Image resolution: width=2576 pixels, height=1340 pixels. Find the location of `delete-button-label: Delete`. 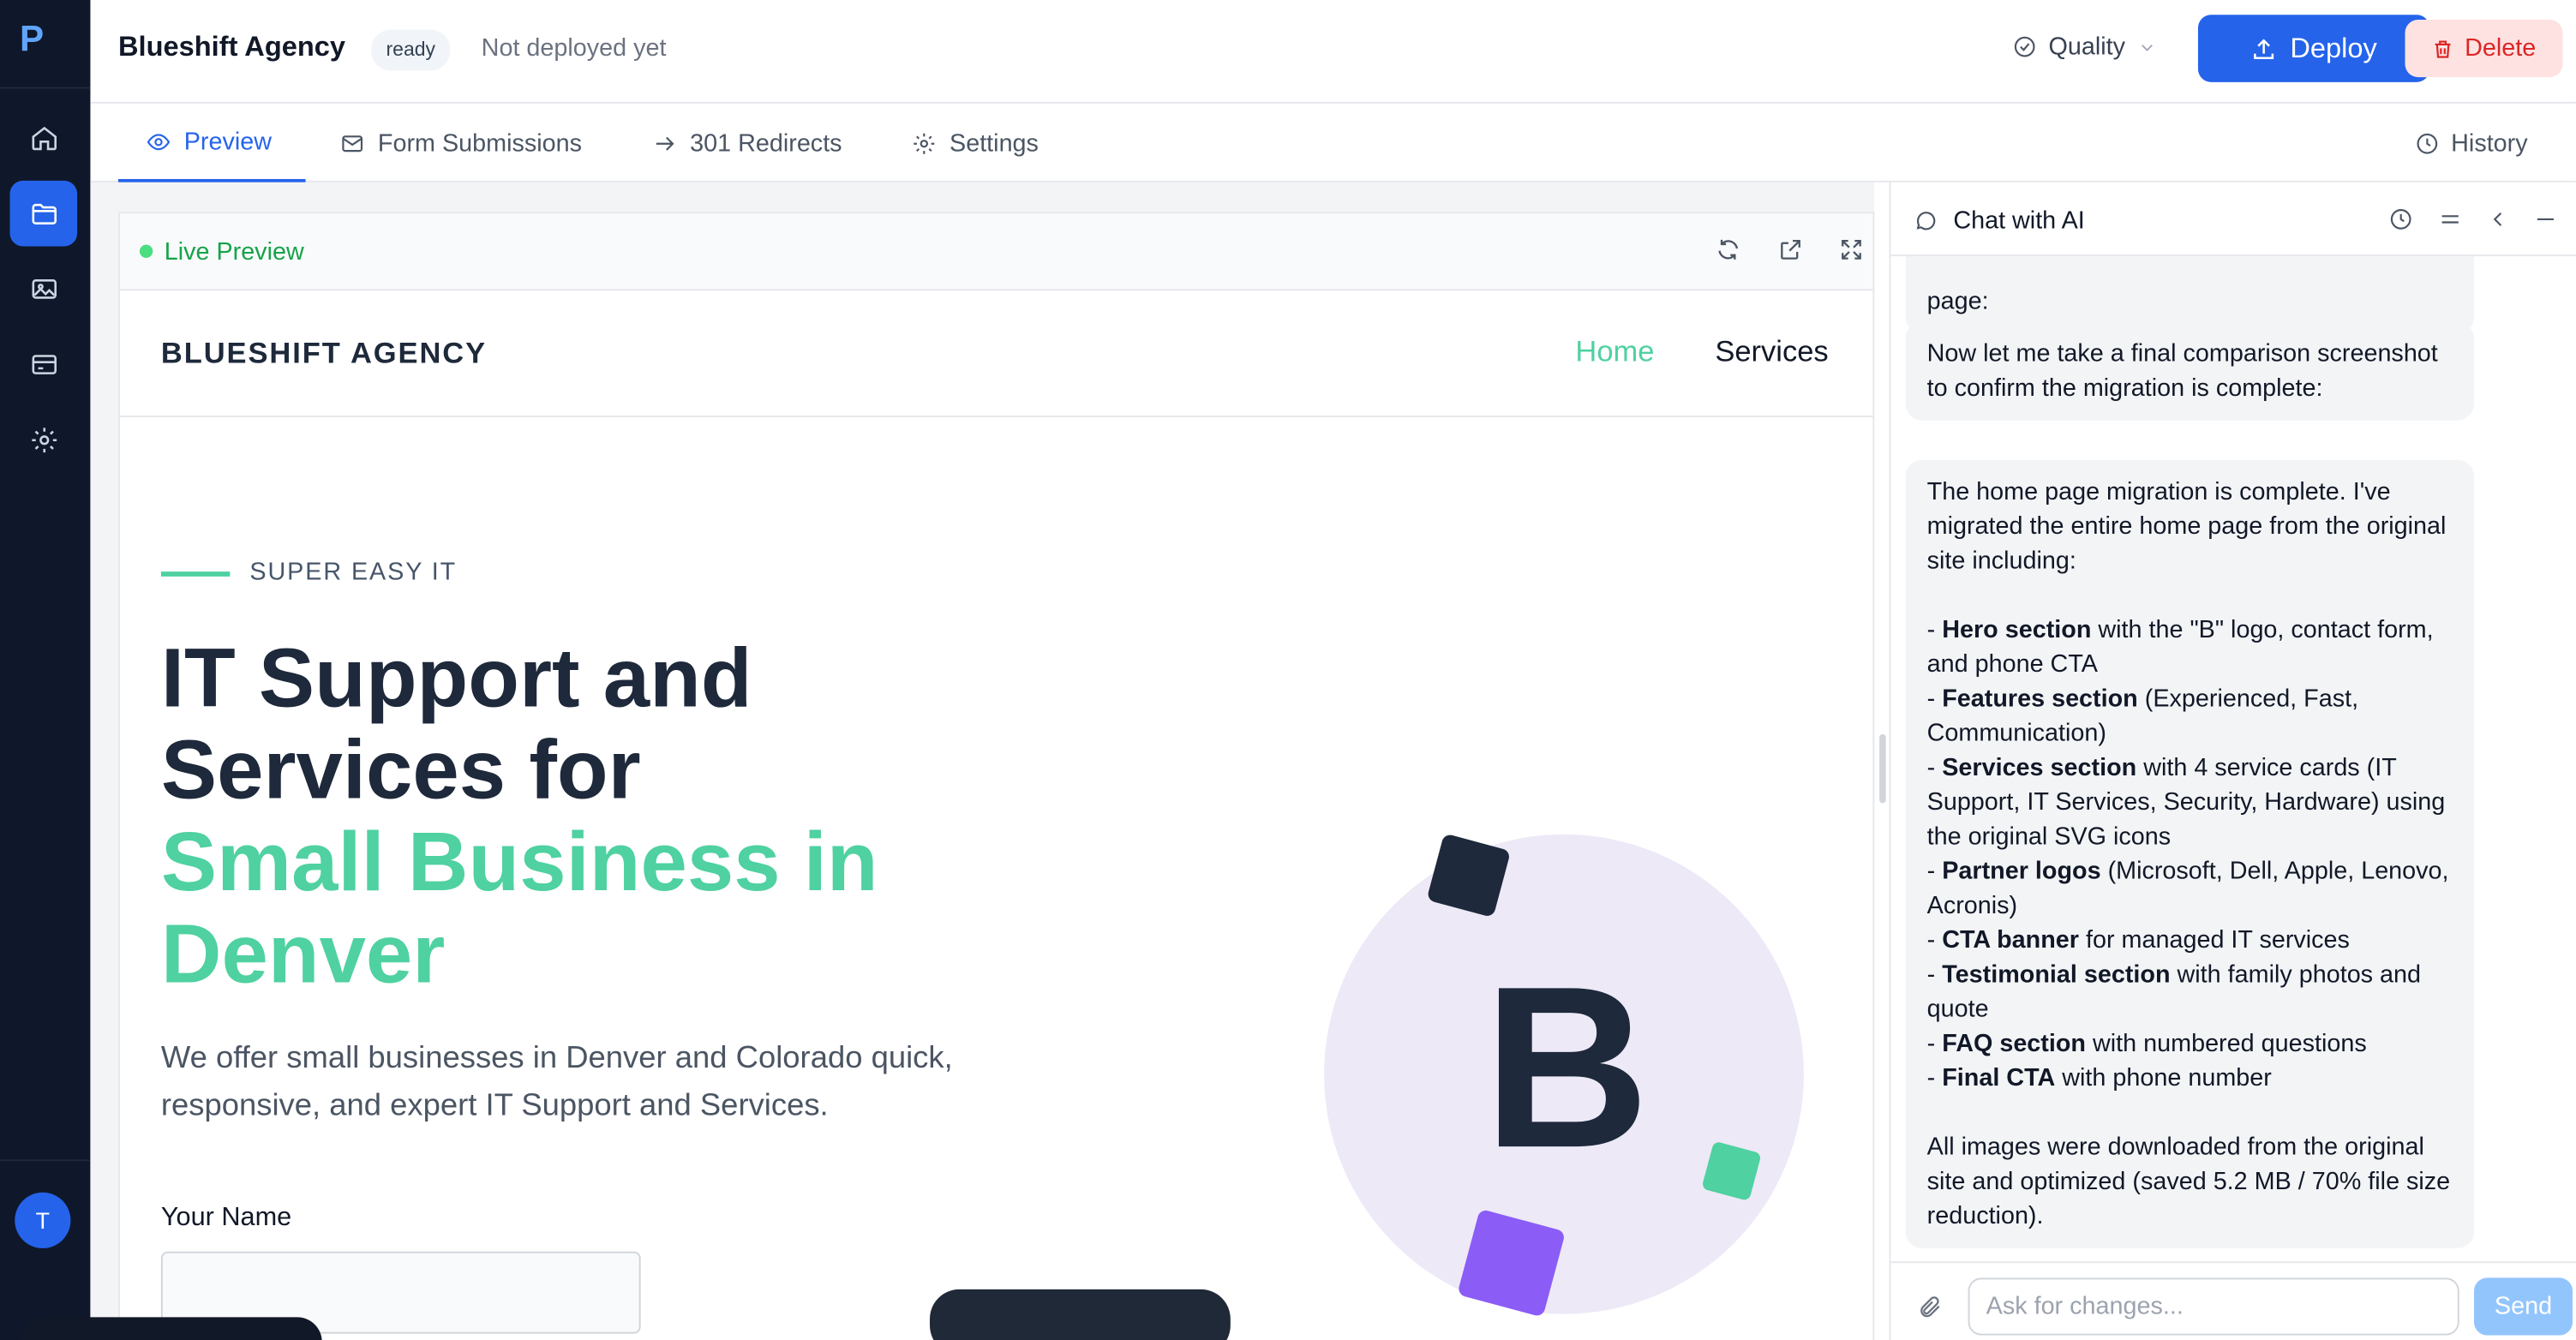

delete-button-label: Delete is located at coordinates (2501, 48).